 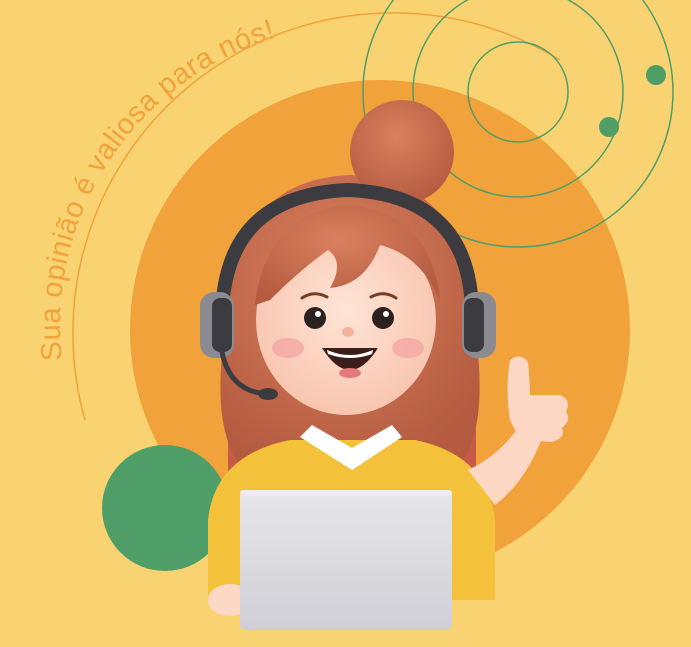 I want to click on face, so click(x=347, y=310).